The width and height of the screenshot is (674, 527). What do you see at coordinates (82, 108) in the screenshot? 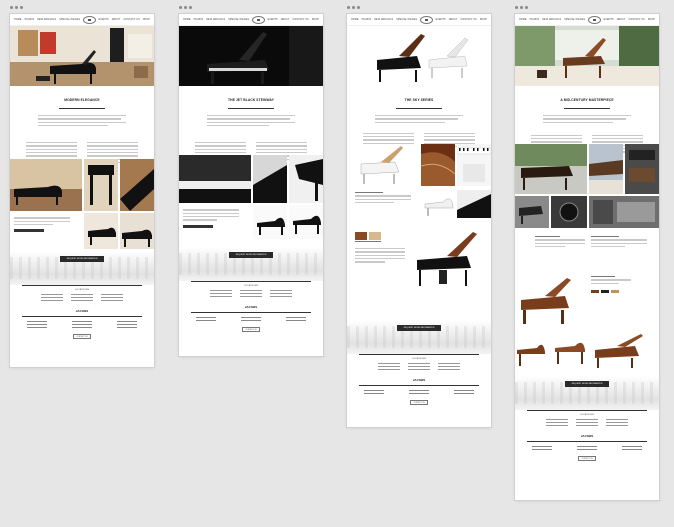
I see `title-divider` at bounding box center [82, 108].